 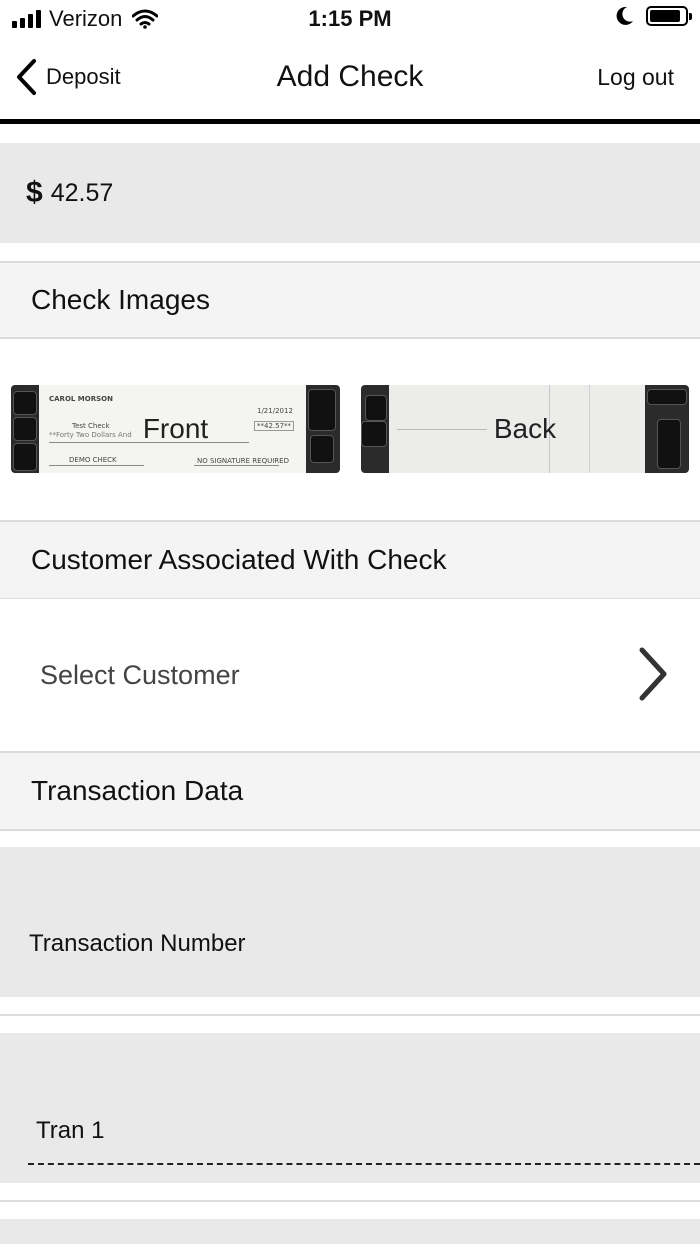 What do you see at coordinates (140, 674) in the screenshot?
I see `select-customer-label: Select Customer` at bounding box center [140, 674].